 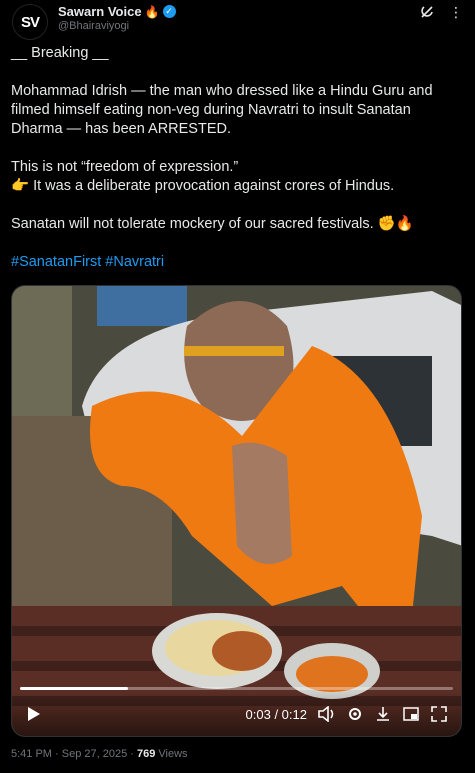 What do you see at coordinates (237, 22) in the screenshot?
I see `tweet-header: SV Sawarn Voice 🔥 ✓ @Bhairaviyogi ⋮` at bounding box center [237, 22].